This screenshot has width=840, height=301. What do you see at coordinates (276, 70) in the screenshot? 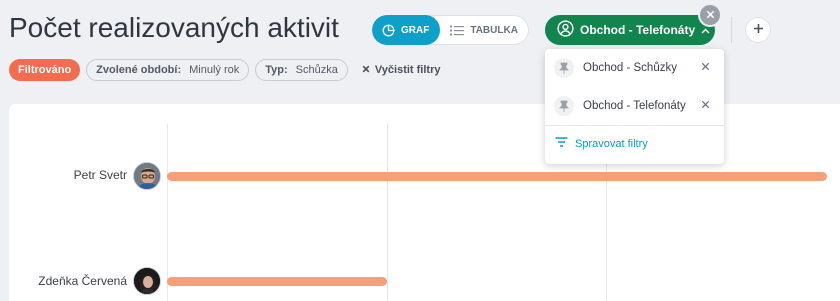
I see `type-filter-key: Typ:` at bounding box center [276, 70].